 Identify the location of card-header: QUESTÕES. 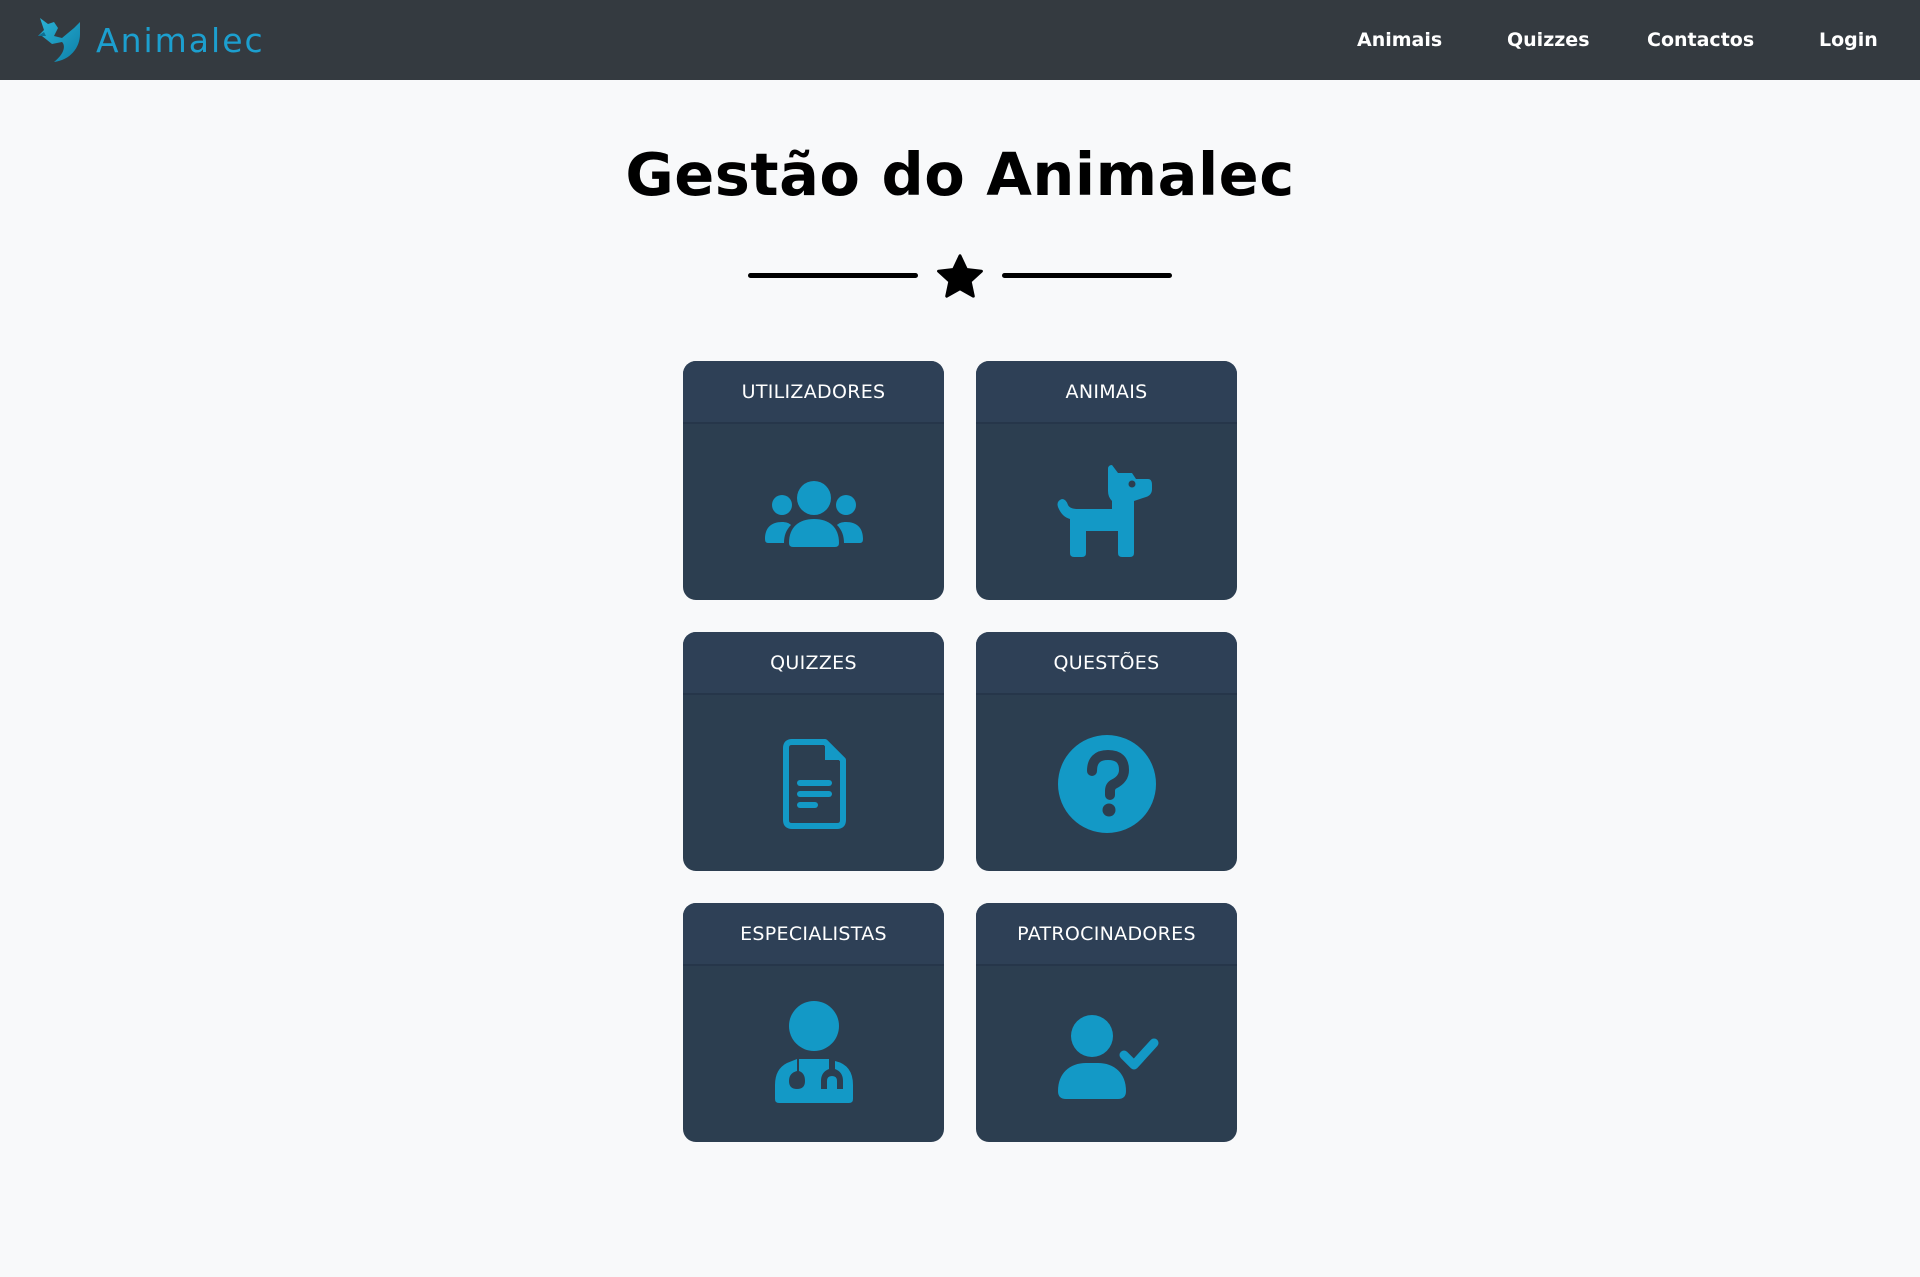
(1106, 663).